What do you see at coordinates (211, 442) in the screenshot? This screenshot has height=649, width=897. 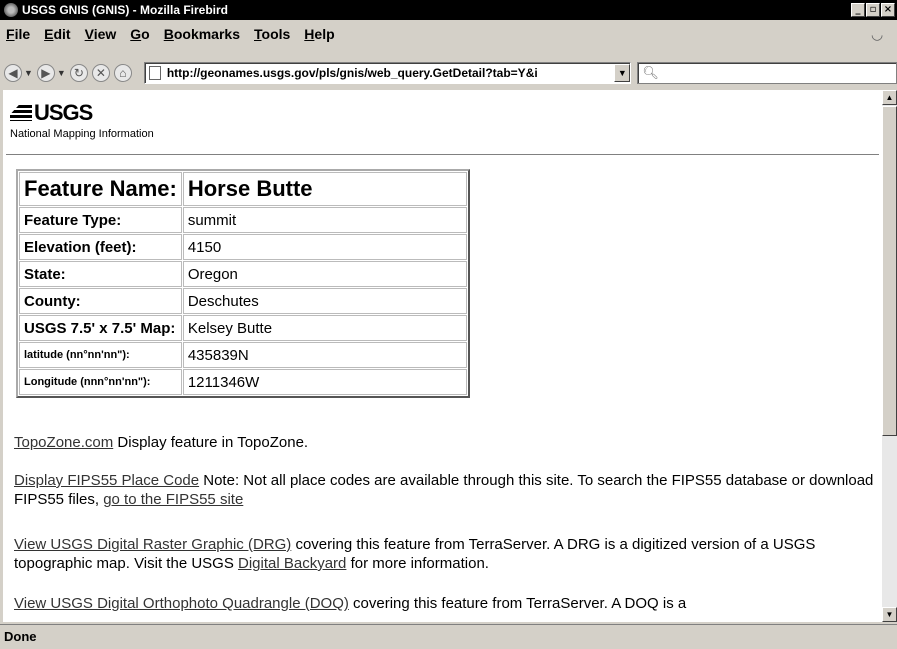 I see `topozone-text: Display feature in TopoZone.` at bounding box center [211, 442].